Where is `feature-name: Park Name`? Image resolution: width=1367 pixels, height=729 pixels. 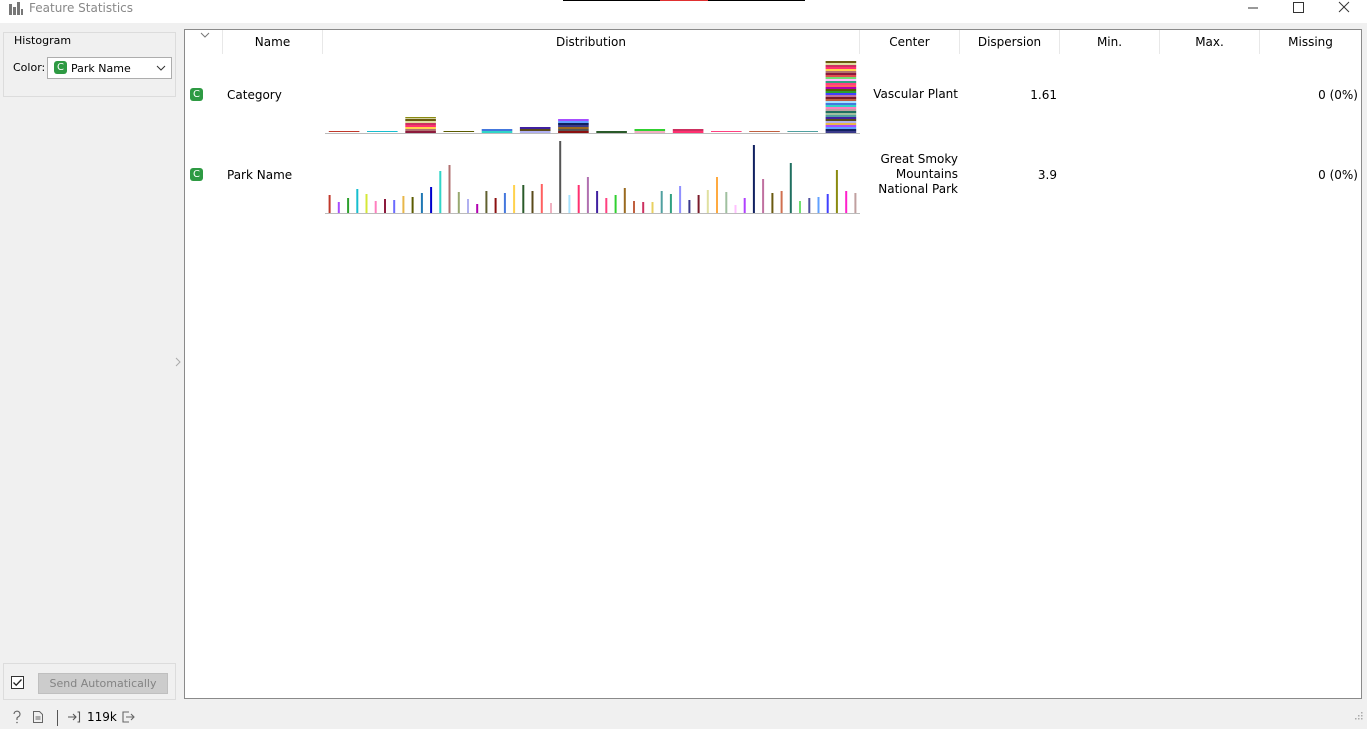
feature-name: Park Name is located at coordinates (260, 175).